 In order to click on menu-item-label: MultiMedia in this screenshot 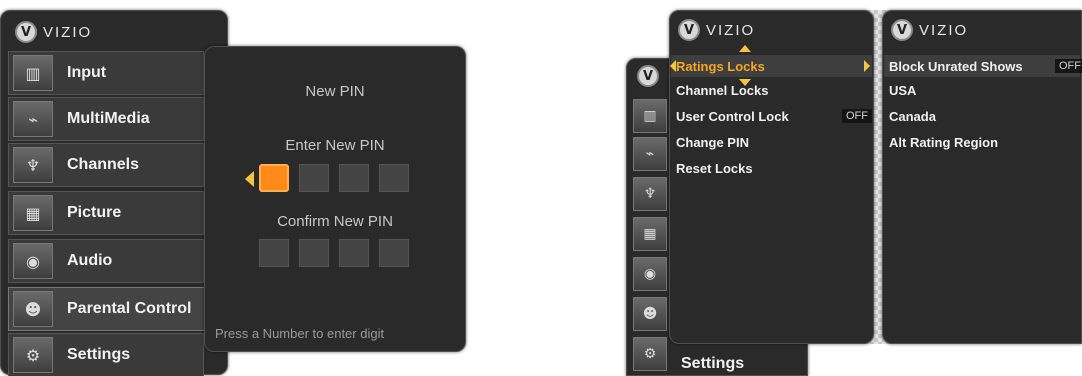, I will do `click(108, 118)`.